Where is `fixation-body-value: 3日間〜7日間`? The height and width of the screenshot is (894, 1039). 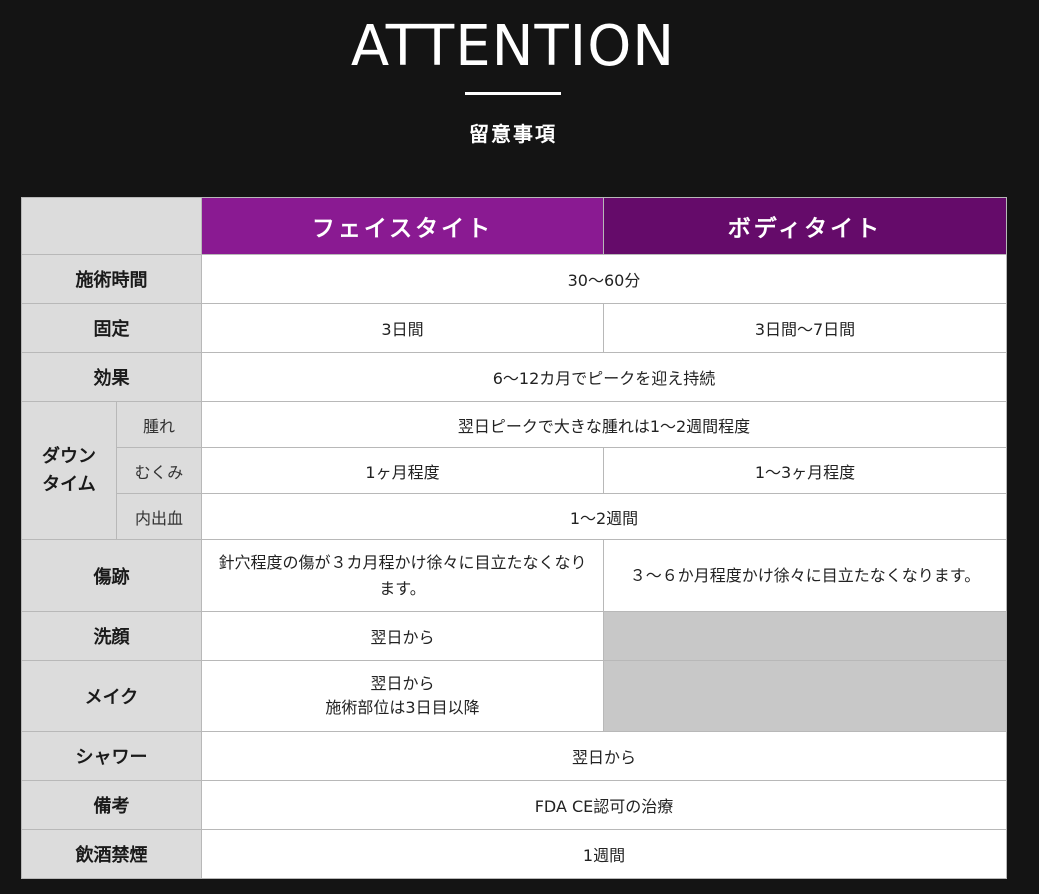
fixation-body-value: 3日間〜7日間 is located at coordinates (805, 328).